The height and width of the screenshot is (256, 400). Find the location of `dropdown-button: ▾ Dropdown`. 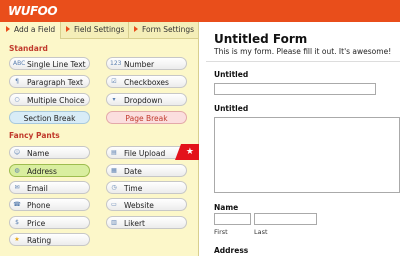

dropdown-button: ▾ Dropdown is located at coordinates (146, 99).